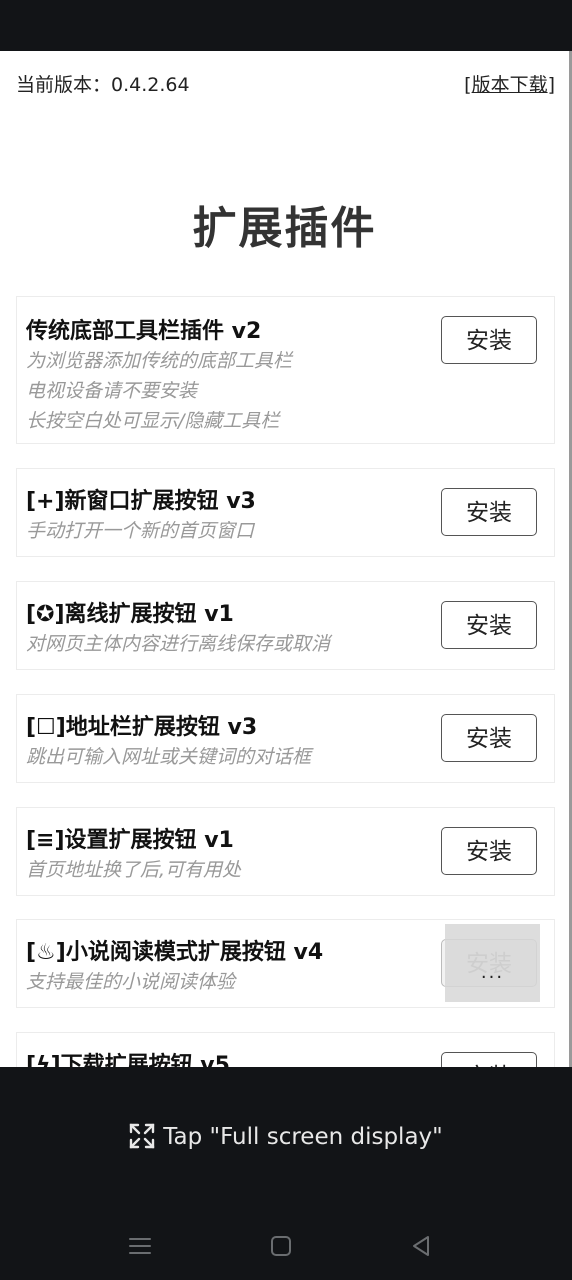 The image size is (572, 1280). What do you see at coordinates (175, 952) in the screenshot?
I see `plugin-title: [♨]小说阅读模式扩展按钮 v4` at bounding box center [175, 952].